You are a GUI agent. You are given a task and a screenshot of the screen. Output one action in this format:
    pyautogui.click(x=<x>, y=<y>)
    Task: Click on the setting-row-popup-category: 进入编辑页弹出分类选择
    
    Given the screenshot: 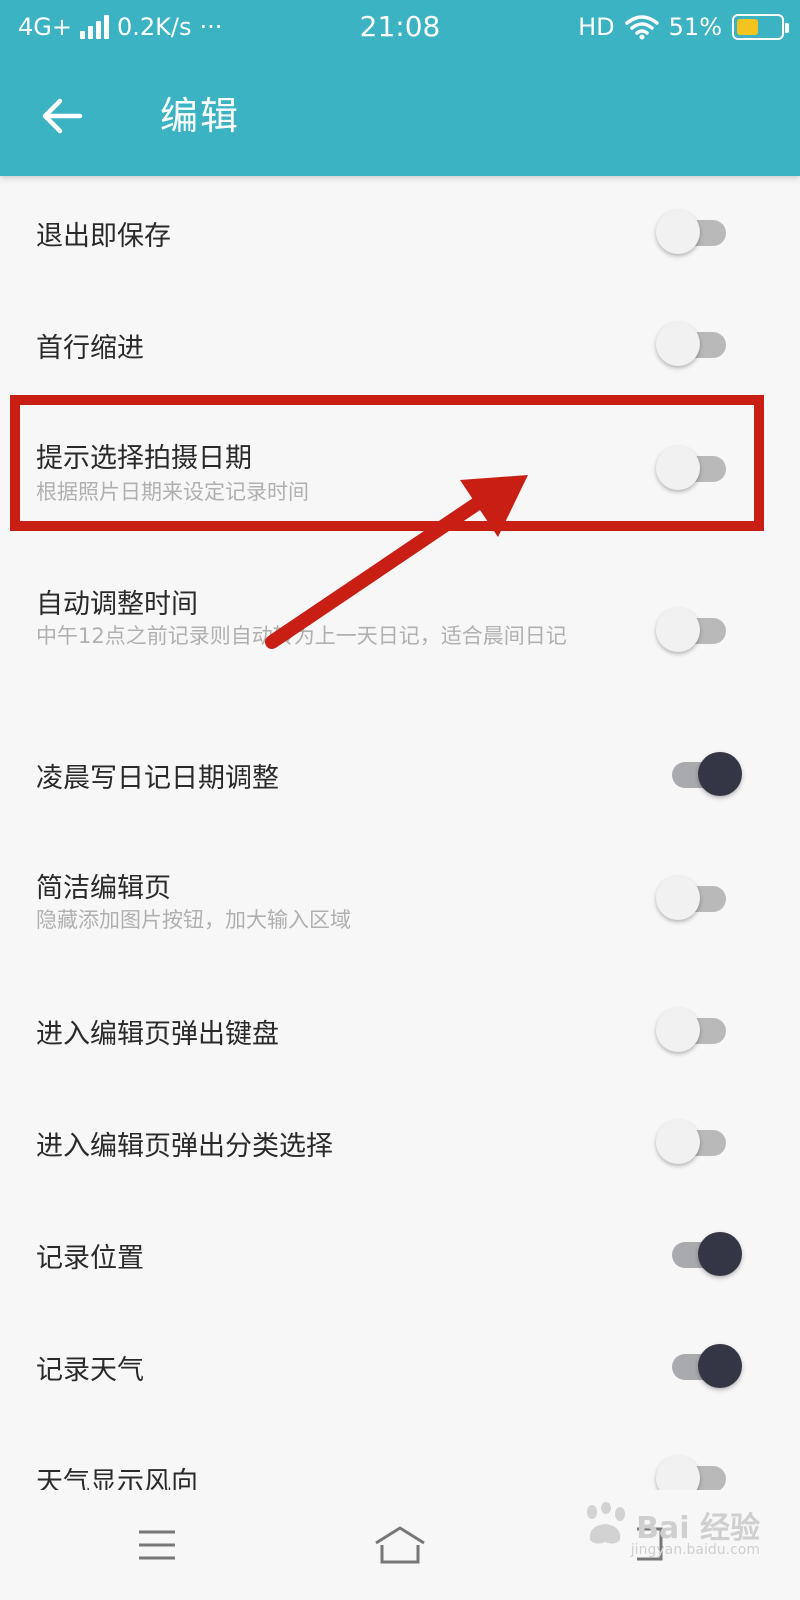 What is the action you would take?
    pyautogui.click(x=400, y=1142)
    